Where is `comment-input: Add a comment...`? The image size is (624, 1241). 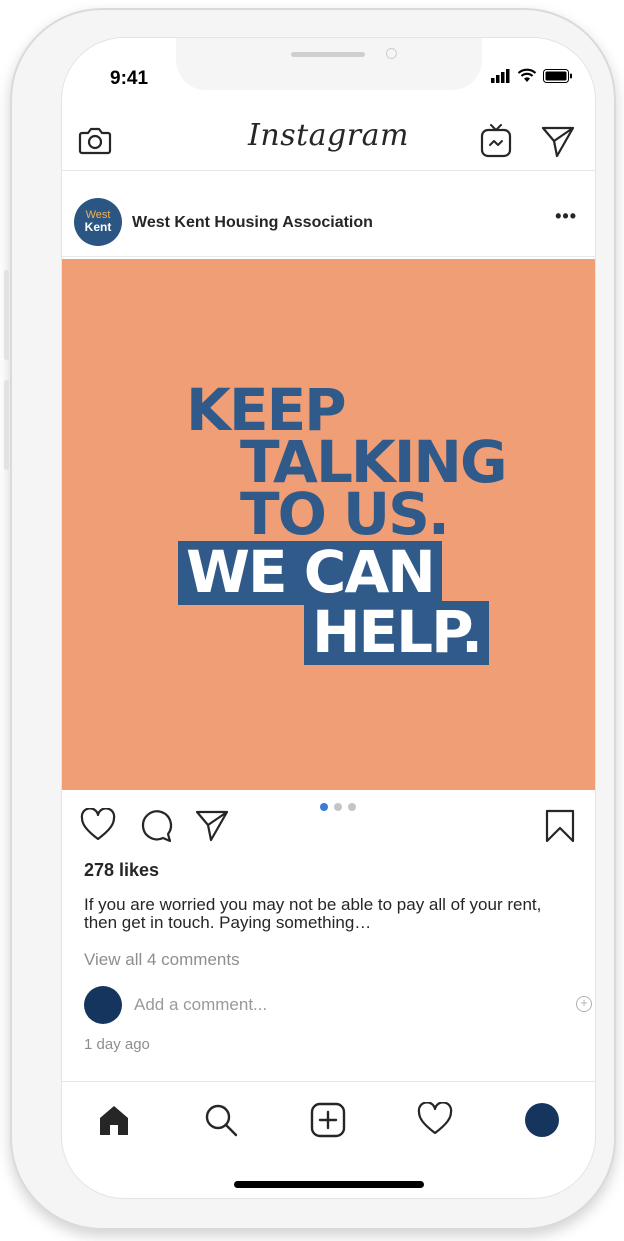
comment-input: Add a comment... is located at coordinates (200, 1005).